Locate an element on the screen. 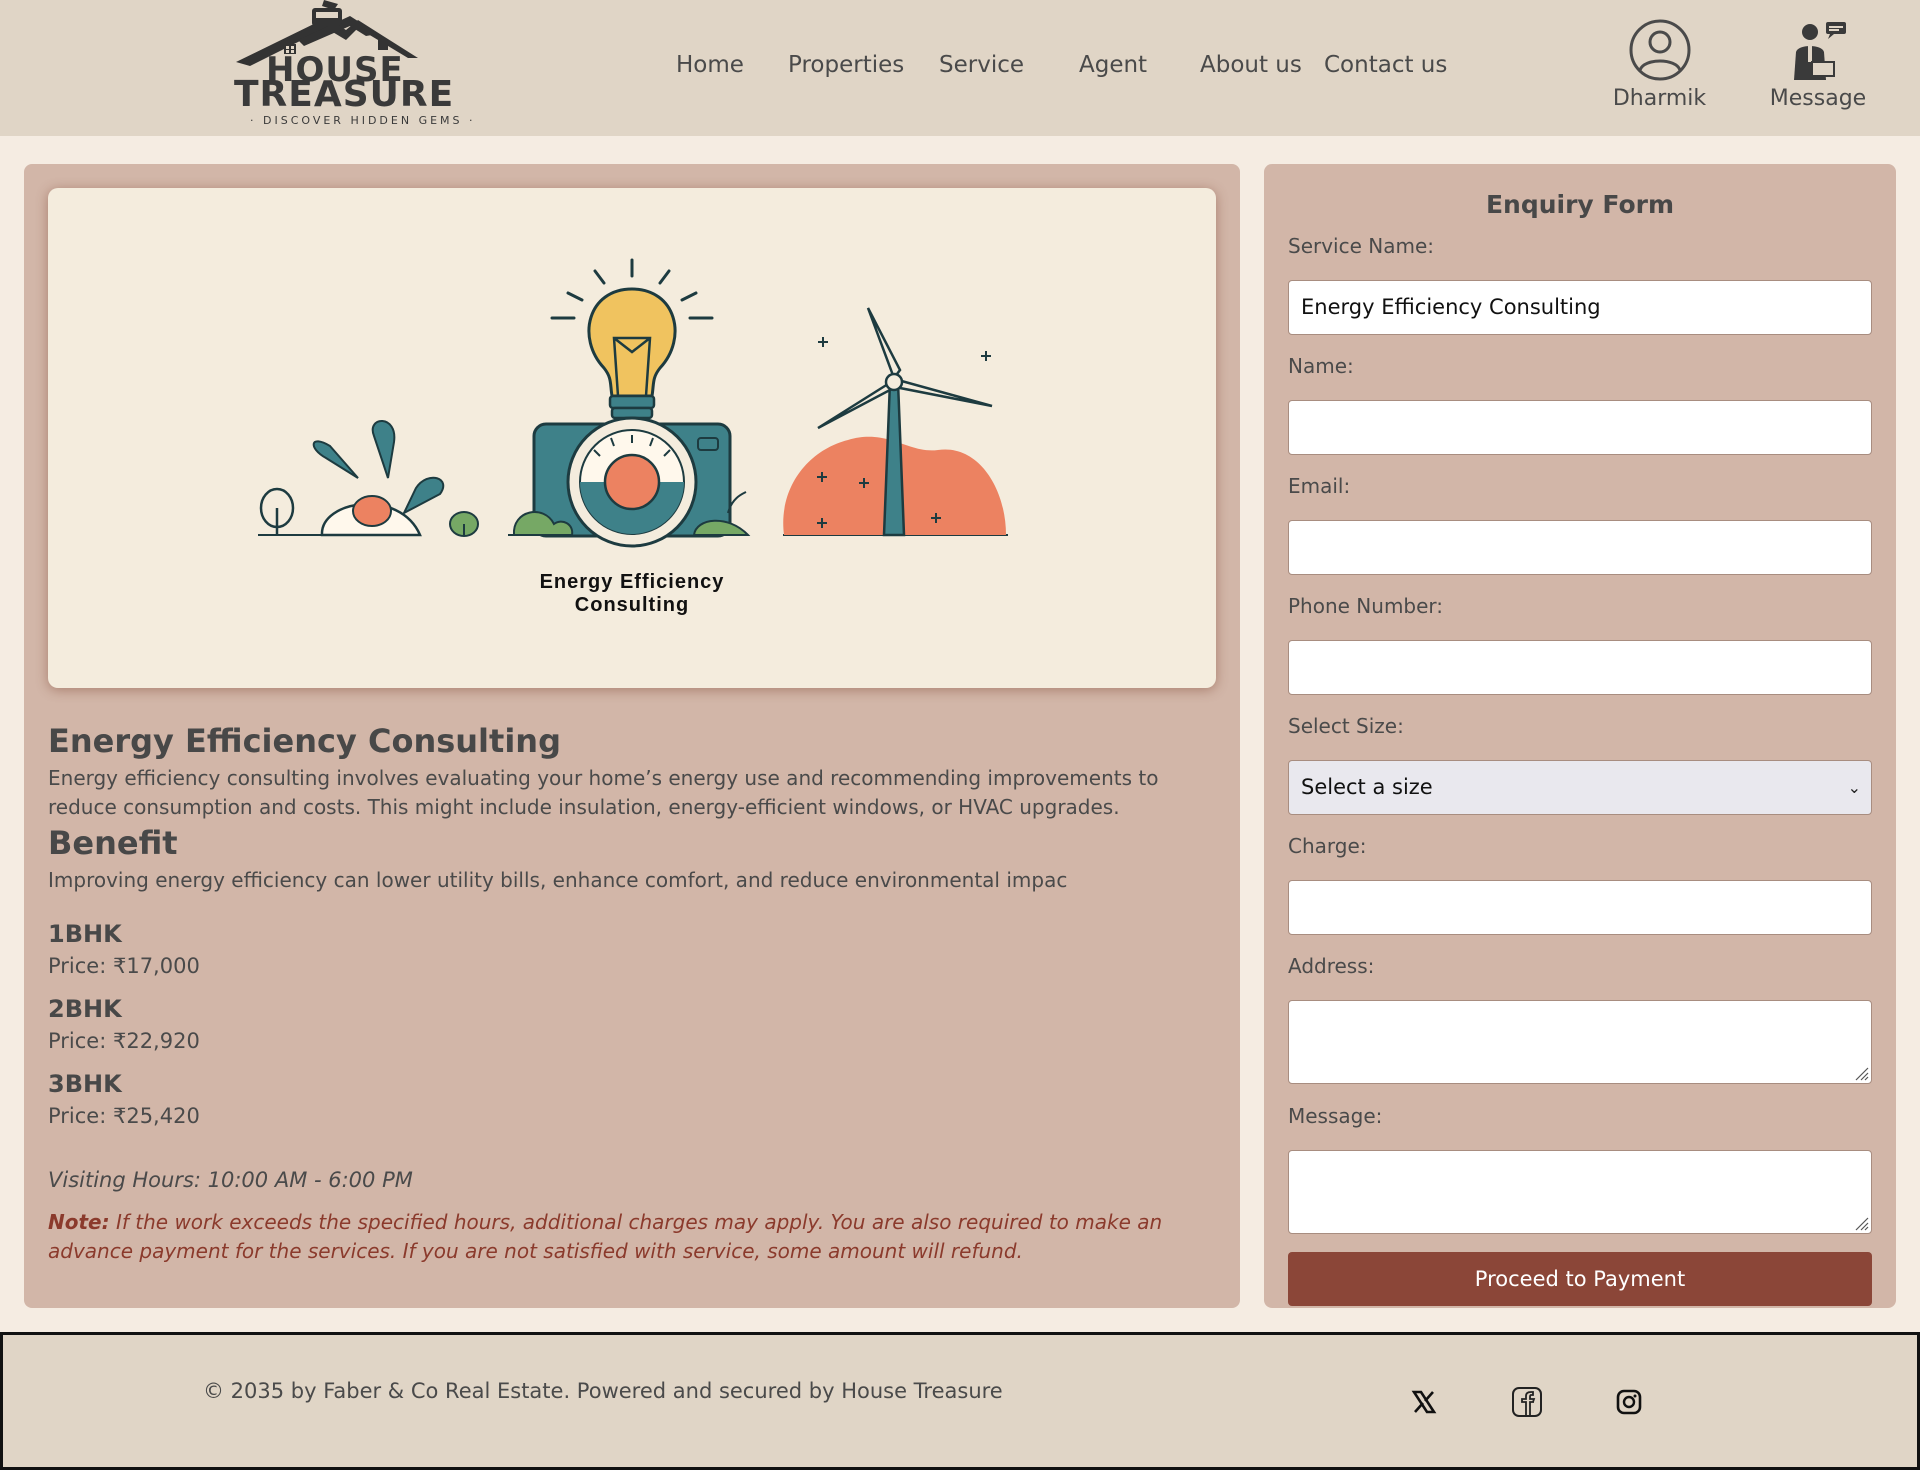 The width and height of the screenshot is (1920, 1470). service-title: Energy Efficiency Consulting is located at coordinates (304, 741).